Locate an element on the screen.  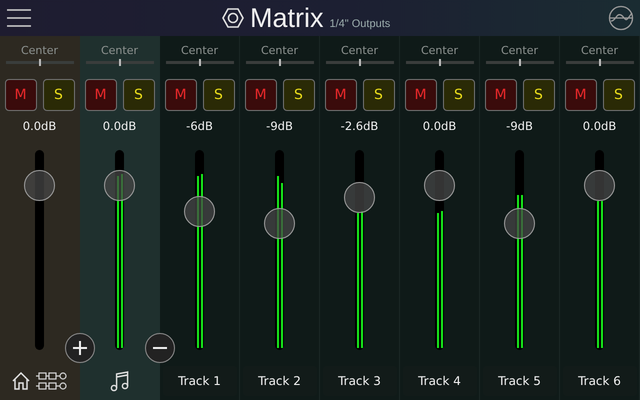
routing-grid-icon is located at coordinates (51, 381).